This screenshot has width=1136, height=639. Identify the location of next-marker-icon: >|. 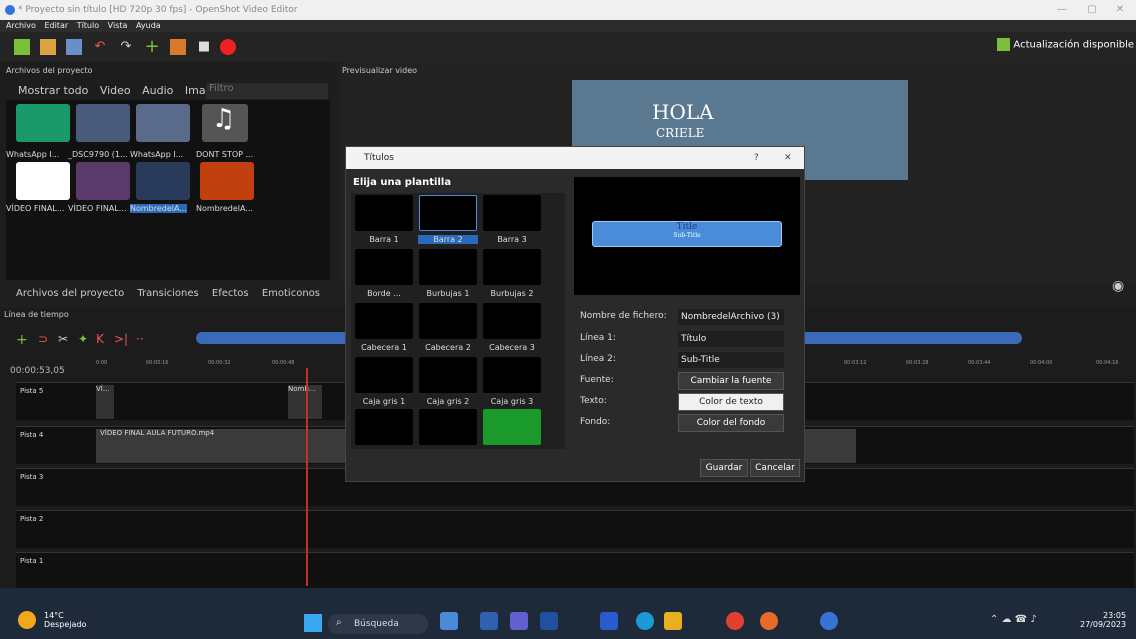
(121, 339).